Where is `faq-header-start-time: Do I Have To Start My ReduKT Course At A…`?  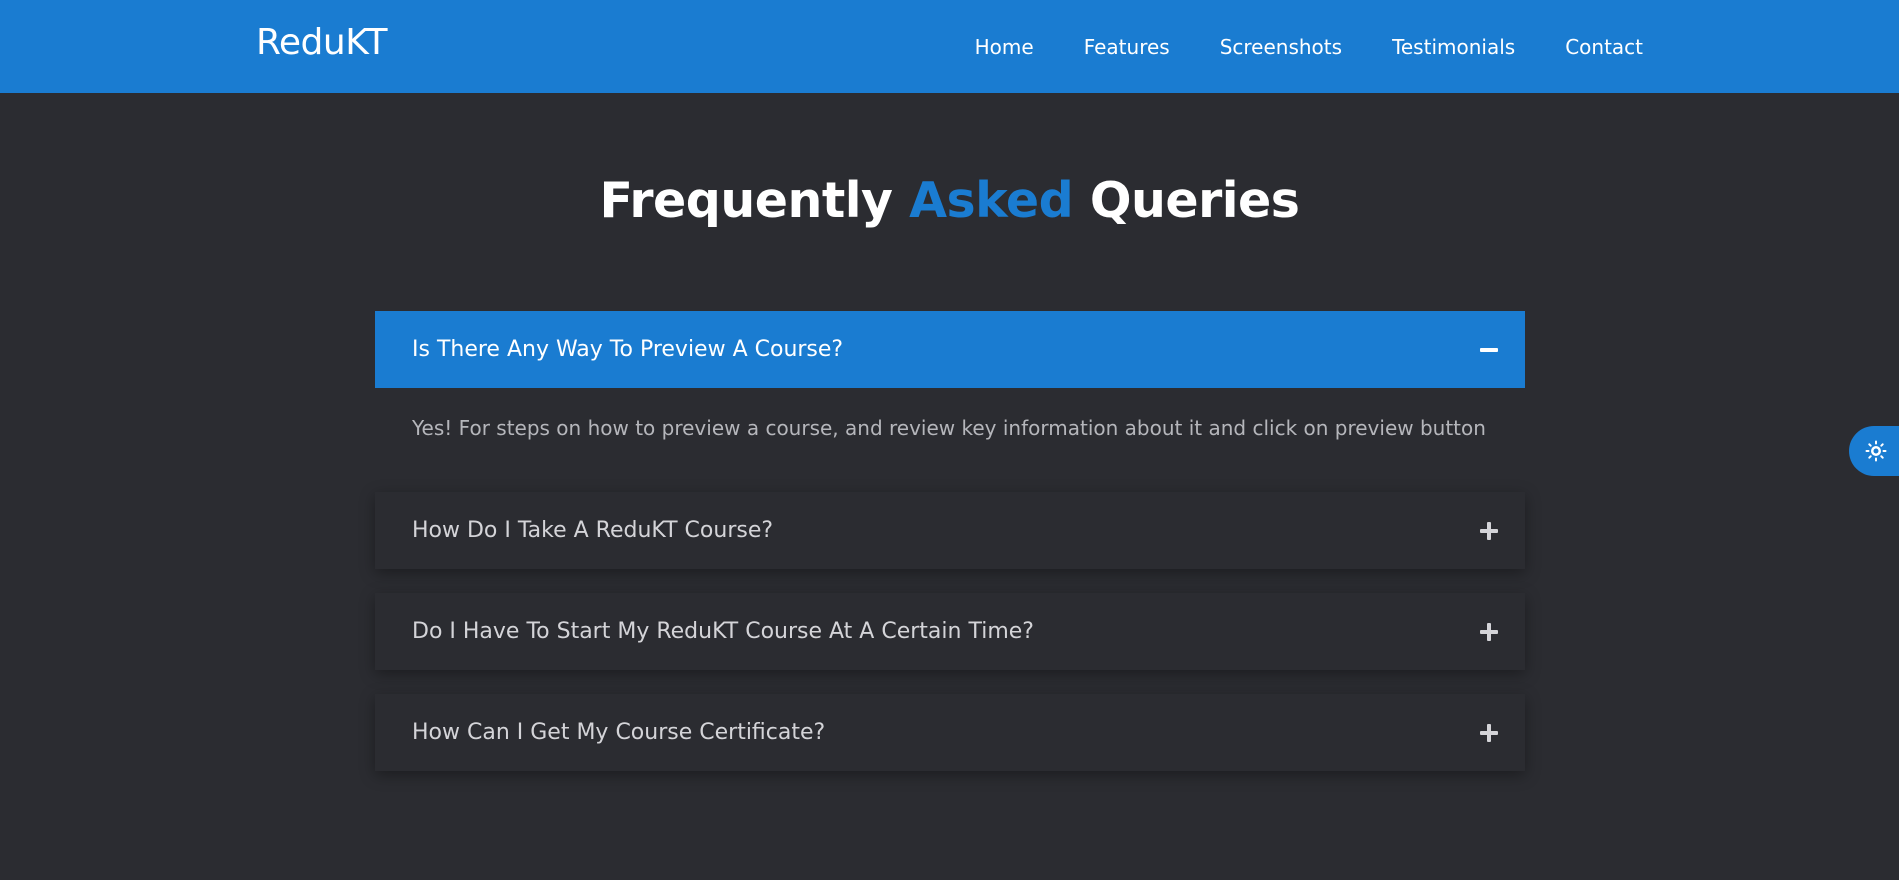 faq-header-start-time: Do I Have To Start My ReduKT Course At A… is located at coordinates (950, 631).